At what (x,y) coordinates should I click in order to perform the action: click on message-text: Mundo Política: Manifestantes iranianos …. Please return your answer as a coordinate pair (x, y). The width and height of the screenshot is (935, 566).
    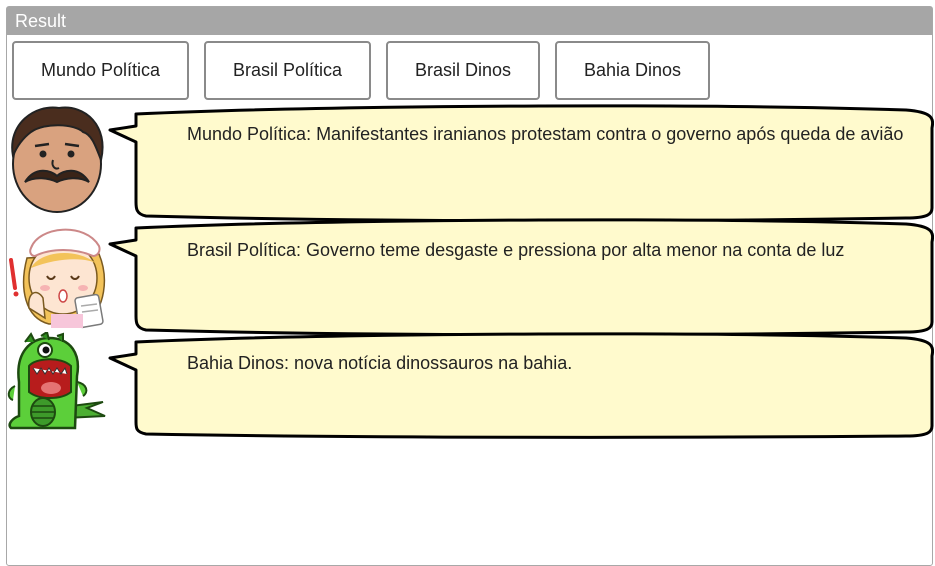
    Looking at the image, I should click on (545, 134).